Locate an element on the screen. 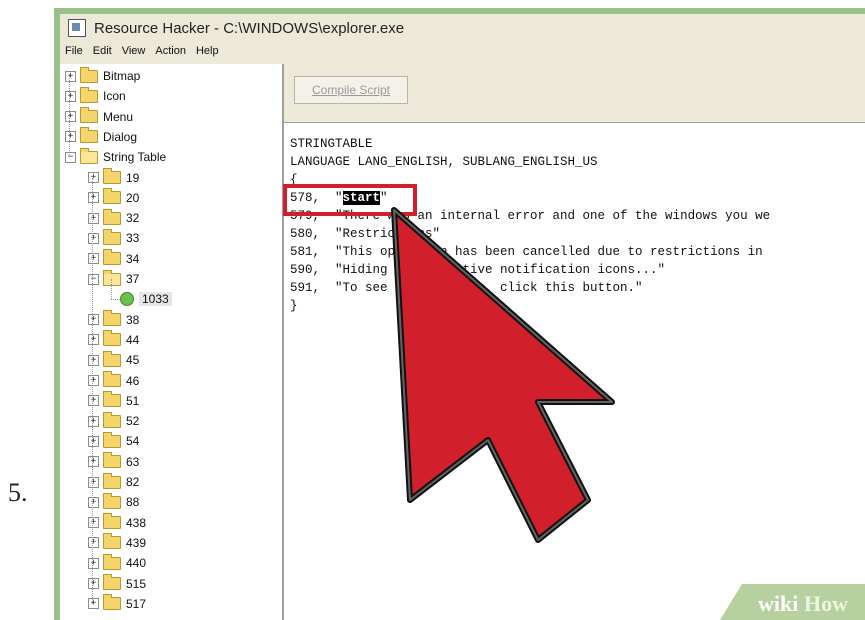 Image resolution: width=865 pixels, height=620 pixels. watermark-wiki: wiki is located at coordinates (778, 603).